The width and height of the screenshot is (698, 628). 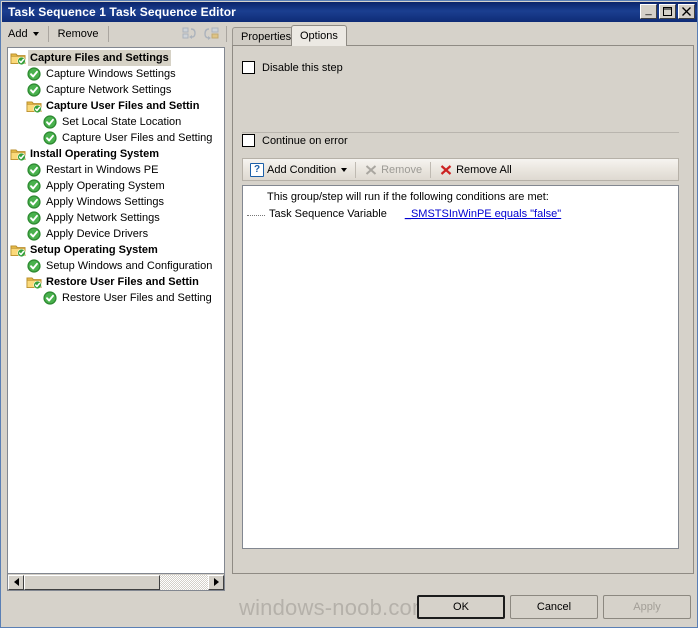 I want to click on minimize-icon: _, so click(x=648, y=10).